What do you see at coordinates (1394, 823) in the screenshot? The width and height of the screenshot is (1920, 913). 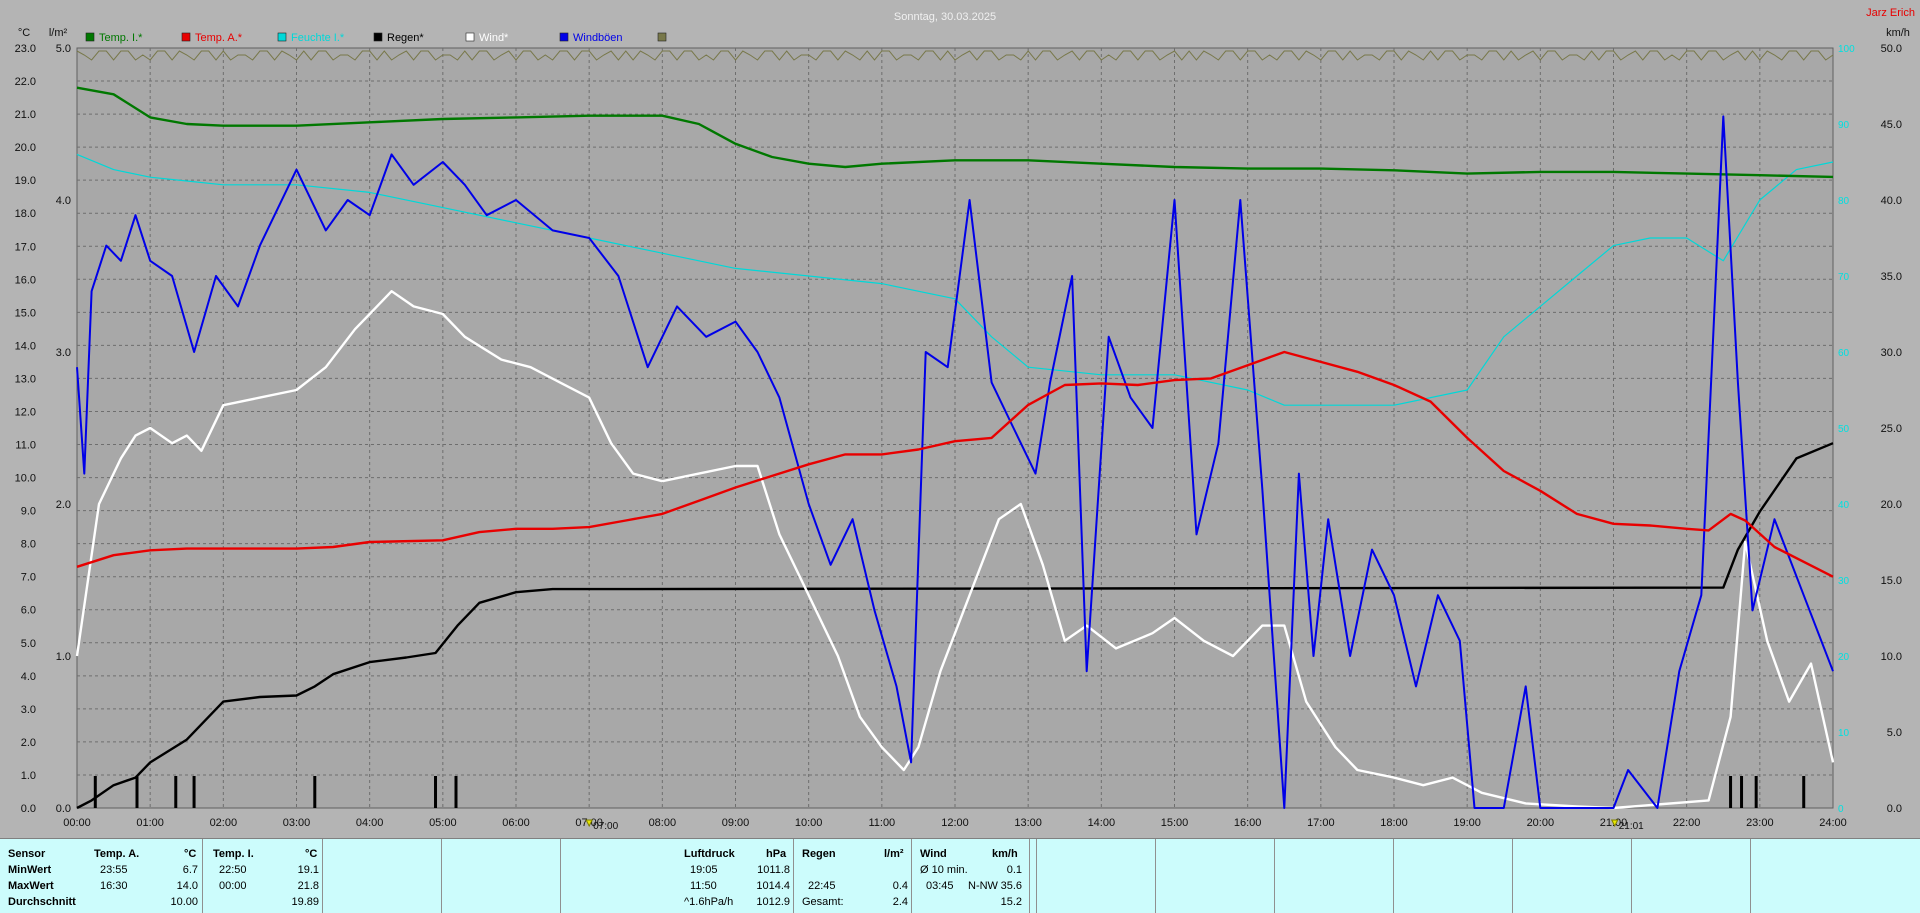 I see `x-tick-label: 18:00` at bounding box center [1394, 823].